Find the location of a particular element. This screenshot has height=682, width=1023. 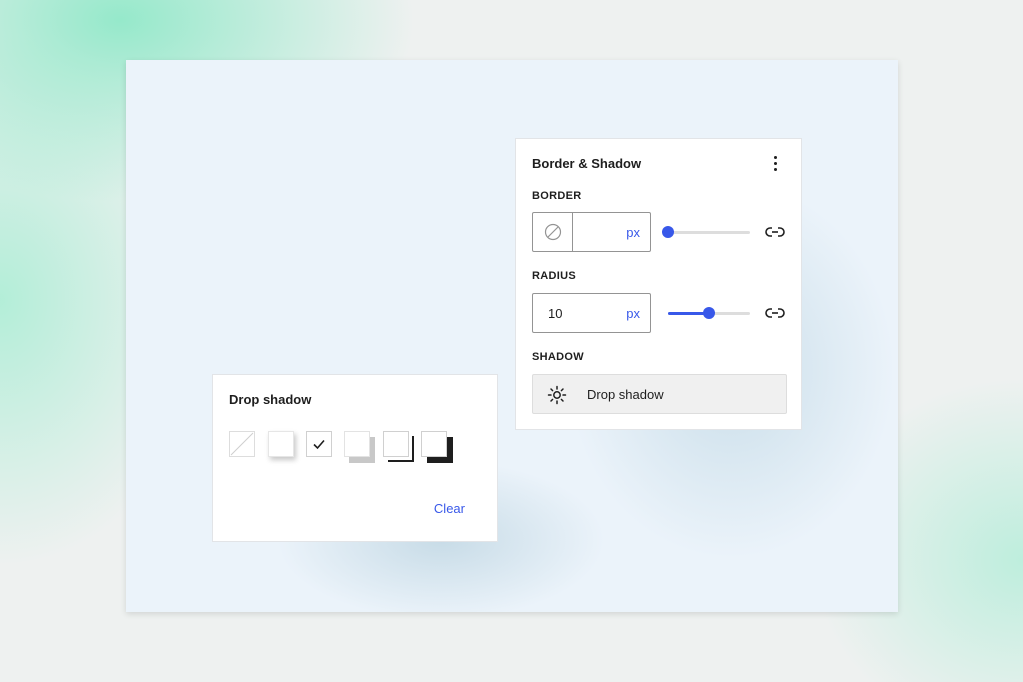

no-shadow-icon is located at coordinates (242, 444).